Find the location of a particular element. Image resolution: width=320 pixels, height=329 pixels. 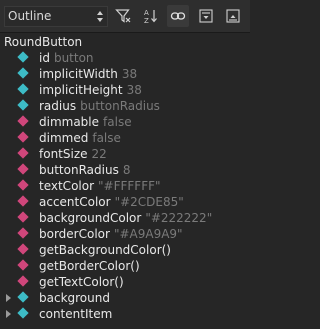

expand-icon is located at coordinates (206, 16).